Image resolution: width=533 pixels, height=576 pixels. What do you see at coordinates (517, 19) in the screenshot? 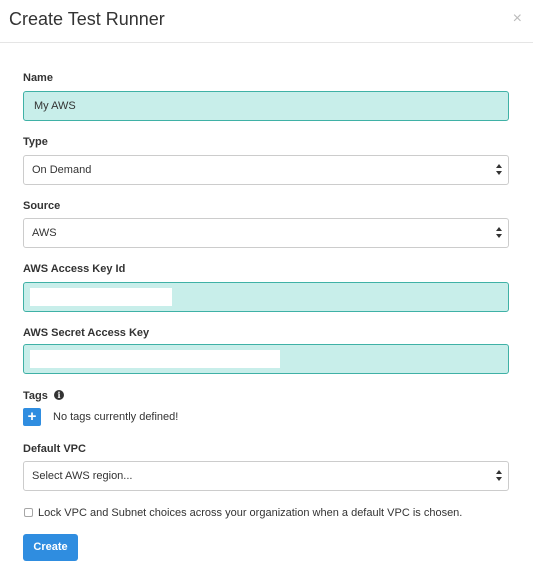
I see `close-icon: ×` at bounding box center [517, 19].